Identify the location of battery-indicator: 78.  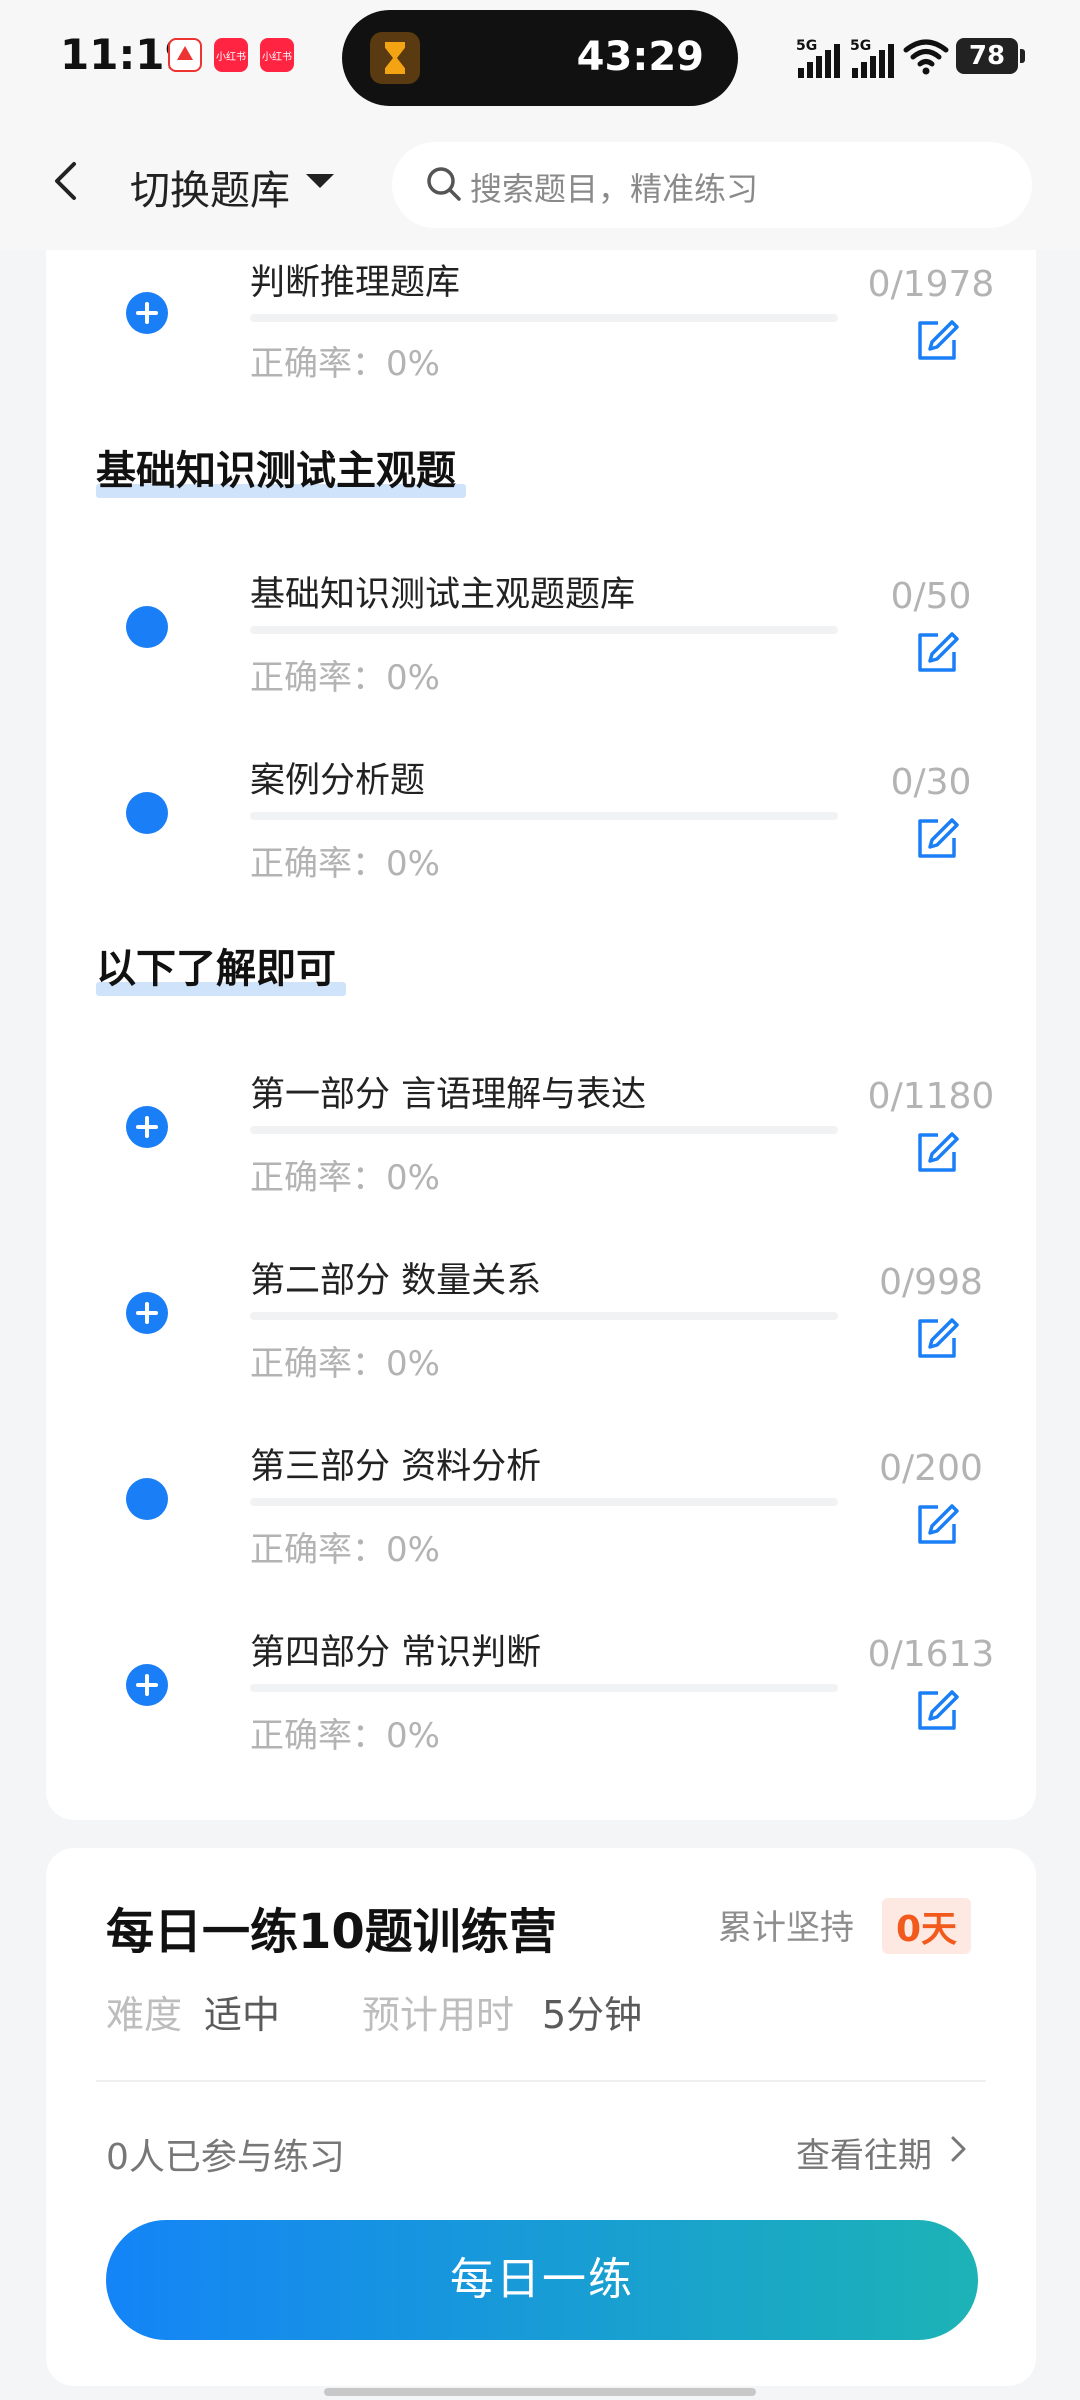
(990, 56).